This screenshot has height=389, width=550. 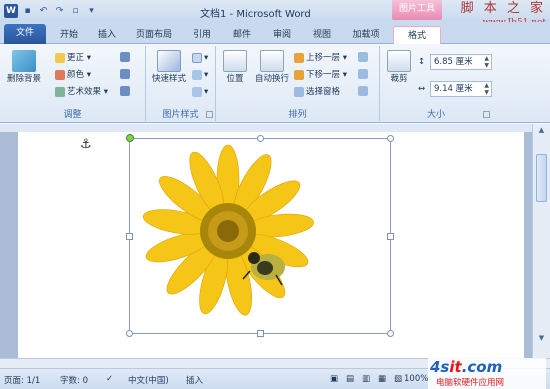 I want to click on bring-forward-icon, so click(x=299, y=58).